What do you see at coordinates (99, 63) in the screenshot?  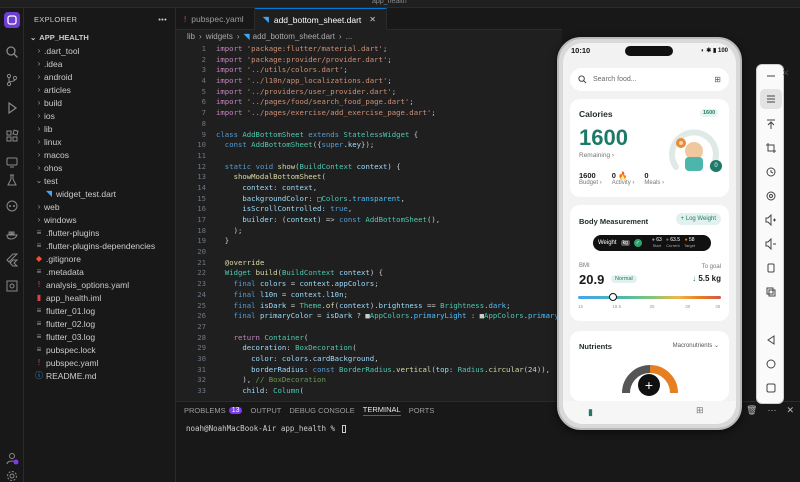 I see `tree-folder: › .idea` at bounding box center [99, 63].